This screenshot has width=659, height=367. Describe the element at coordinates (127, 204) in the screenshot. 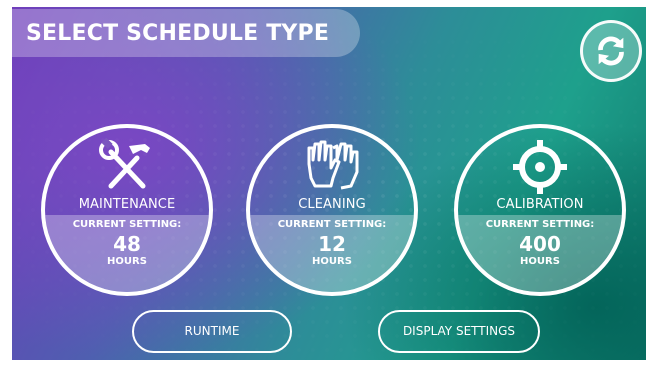

I see `card-label: MAINTENANCE` at that location.